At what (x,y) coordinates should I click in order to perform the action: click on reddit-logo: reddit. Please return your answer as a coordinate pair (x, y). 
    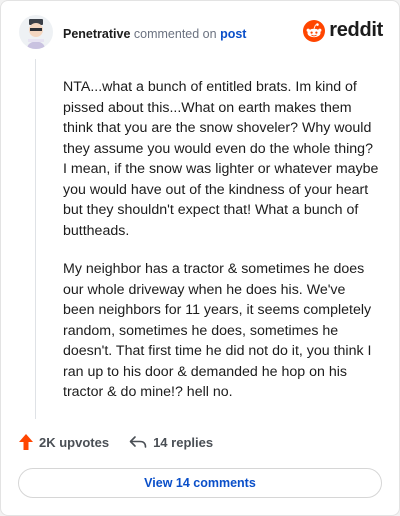
    Looking at the image, I should click on (343, 30).